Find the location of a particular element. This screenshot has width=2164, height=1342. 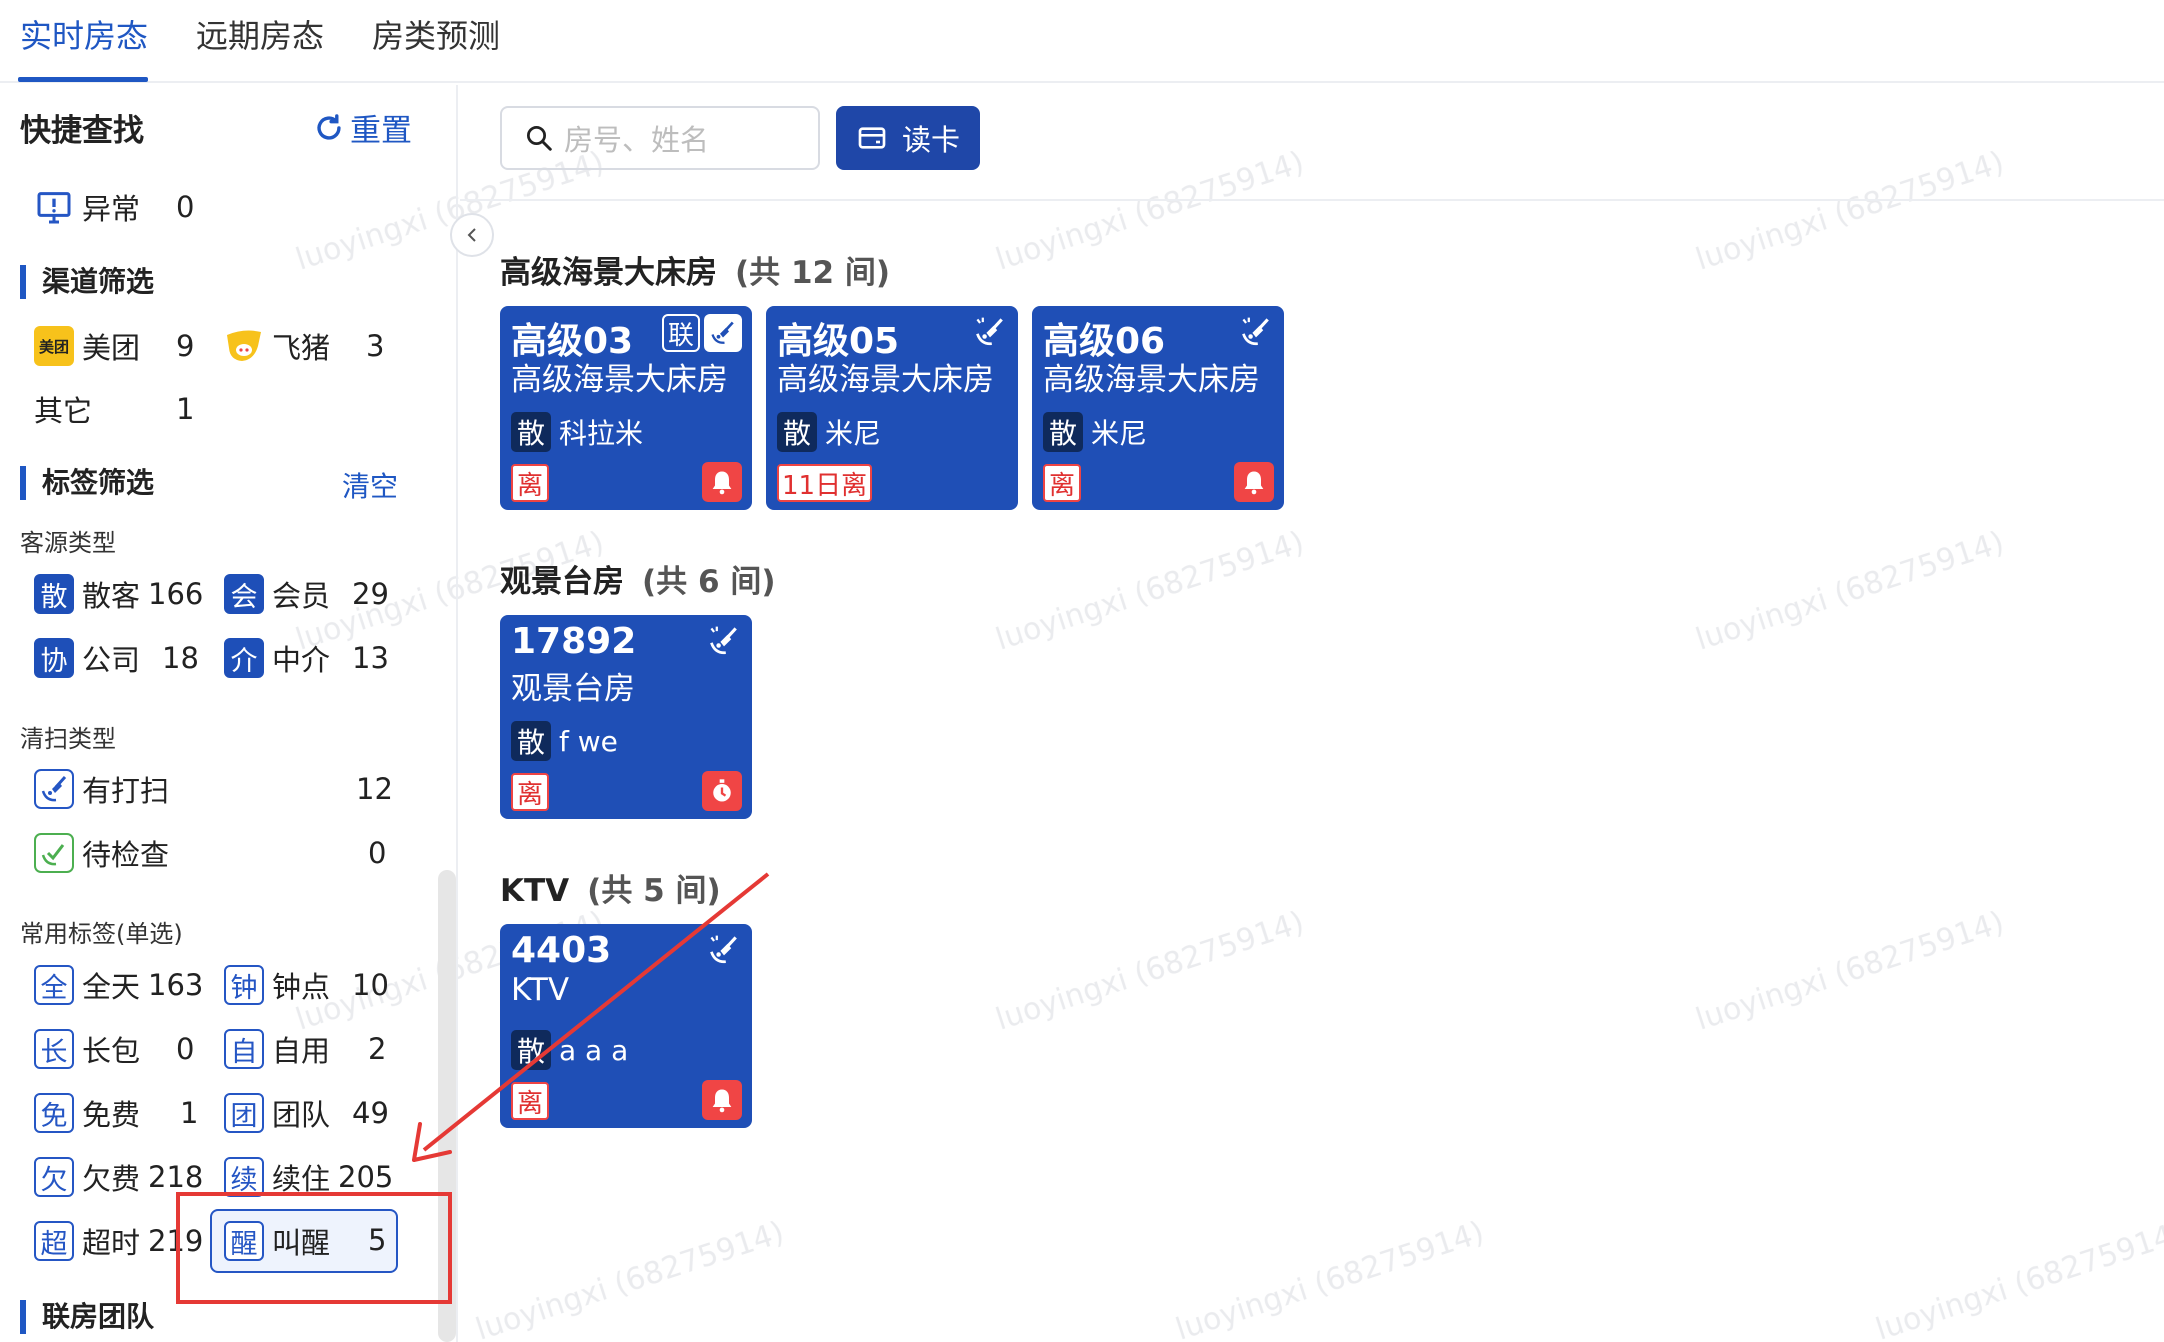

card-icon is located at coordinates (872, 138).